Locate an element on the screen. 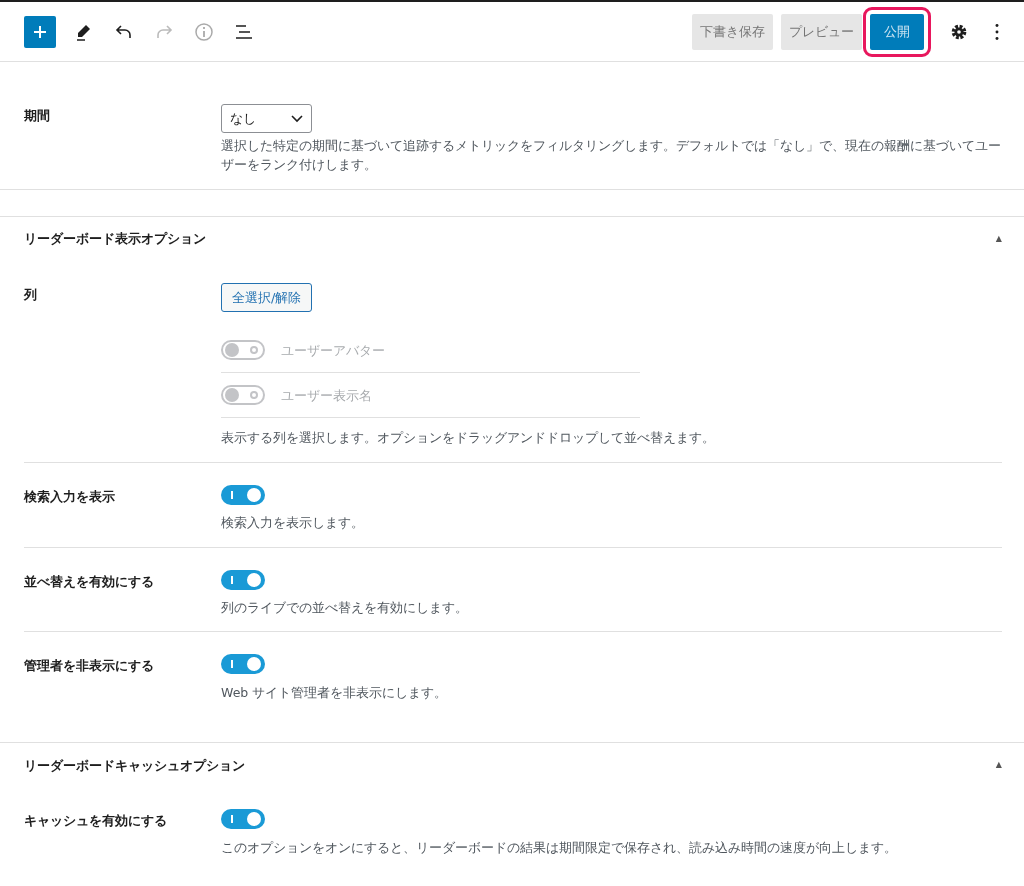 The width and height of the screenshot is (1024, 886). help-text: 列のライブでの並べ替えを有効にします。 is located at coordinates (345, 608).